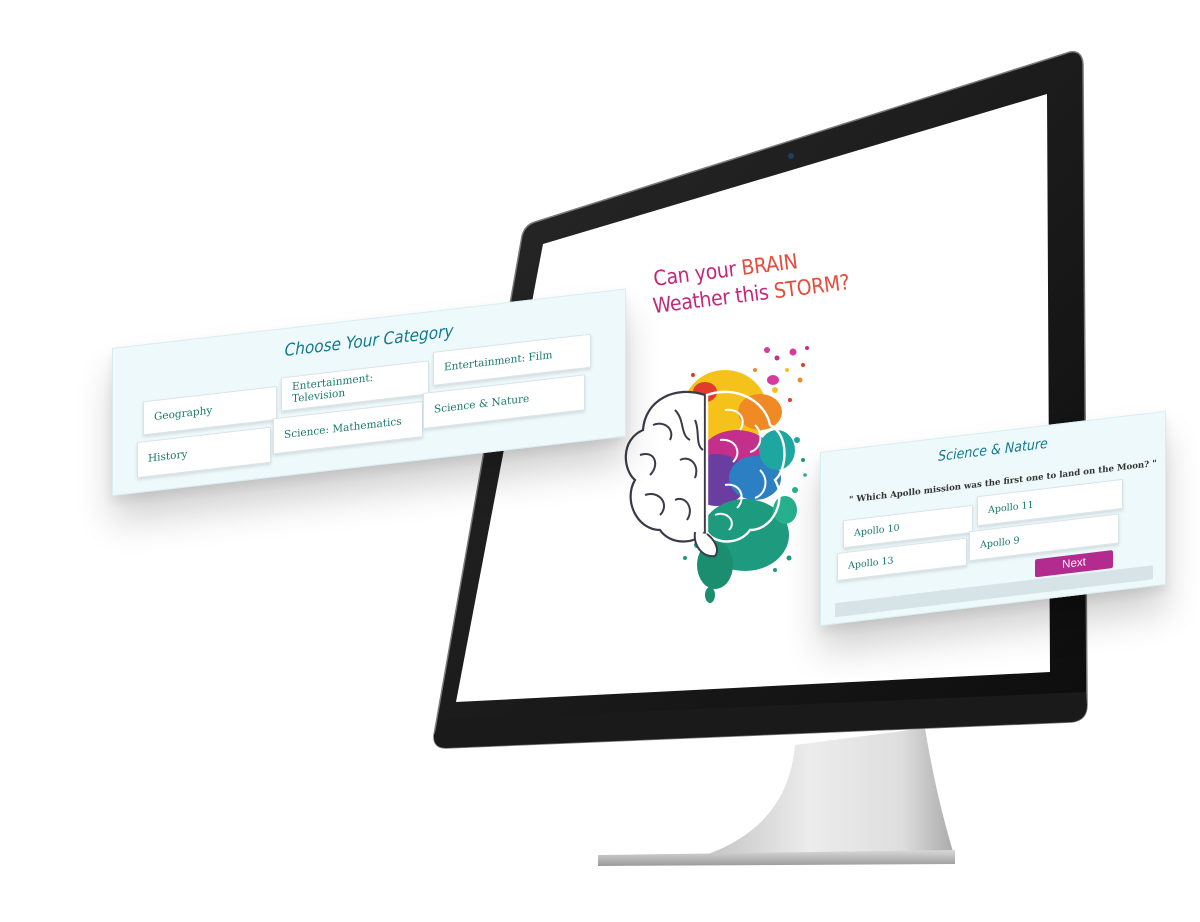  I want to click on screen-tagline: Can your BRAIN Weather this STORM?, so click(751, 282).